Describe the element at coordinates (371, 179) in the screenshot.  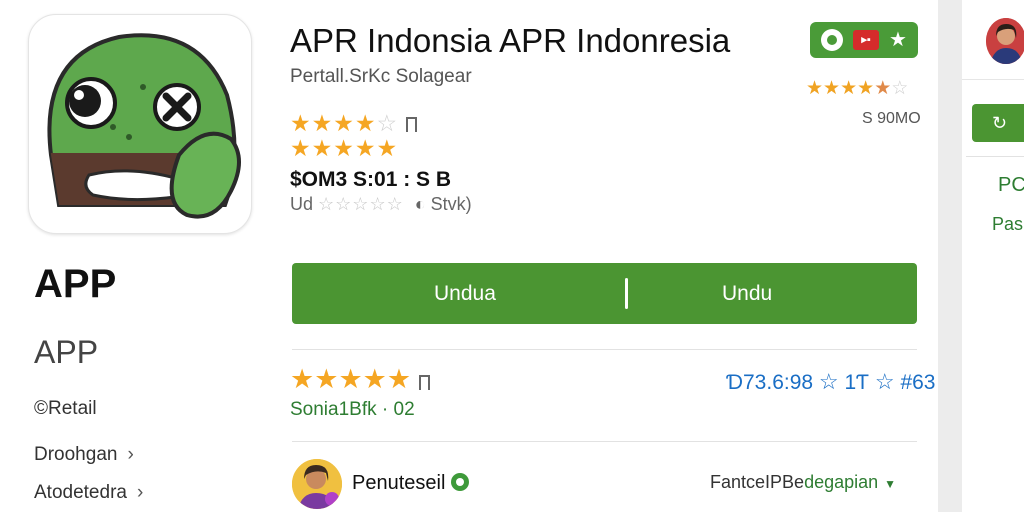
I see `price-info: $OM3 S:01 : S B` at that location.